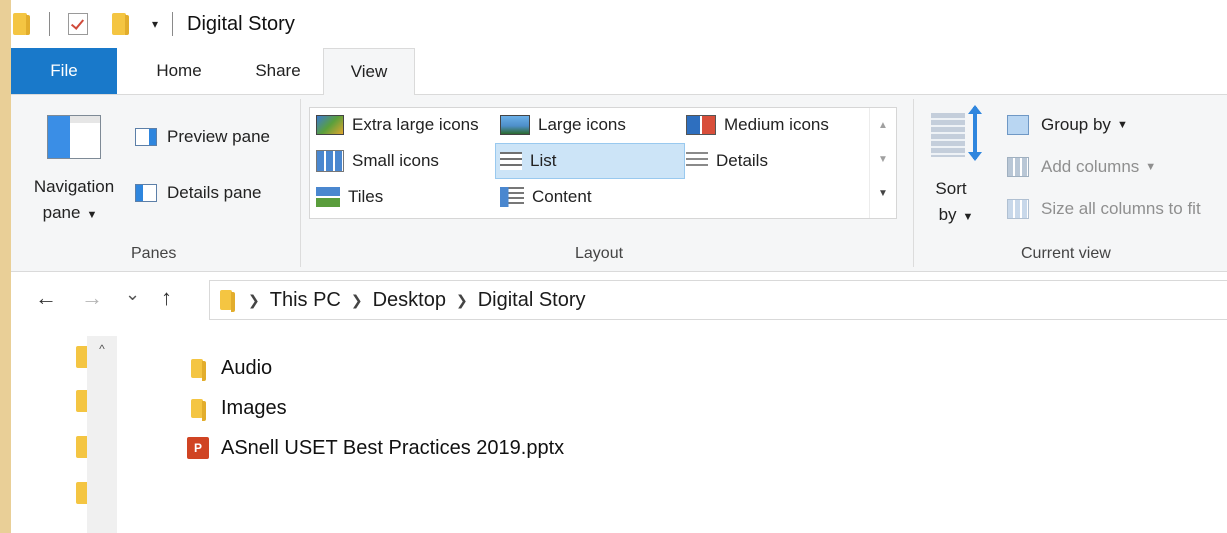 Image resolution: width=1227 pixels, height=533 pixels. Describe the element at coordinates (330, 161) in the screenshot. I see `small-icons-icon` at that location.